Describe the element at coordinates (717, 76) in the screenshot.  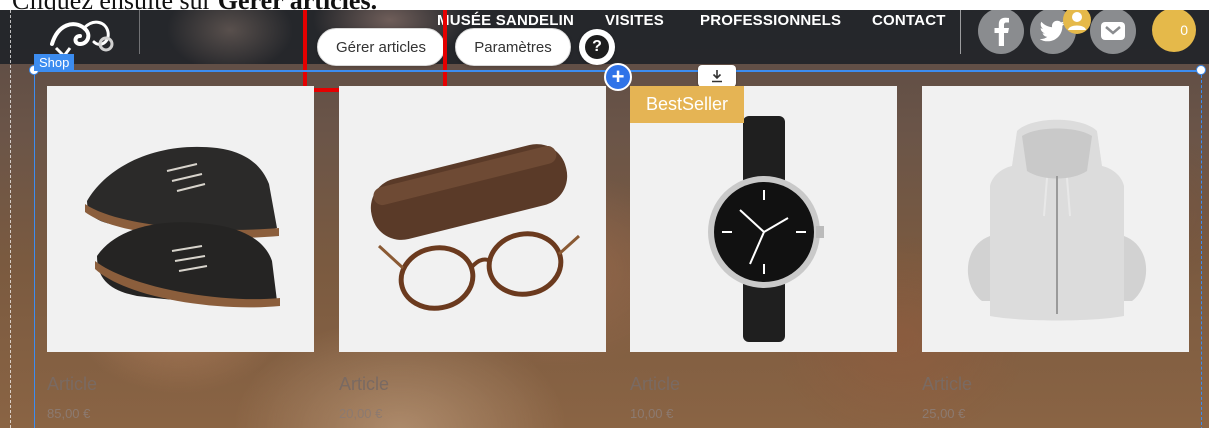
I see `download-icon` at that location.